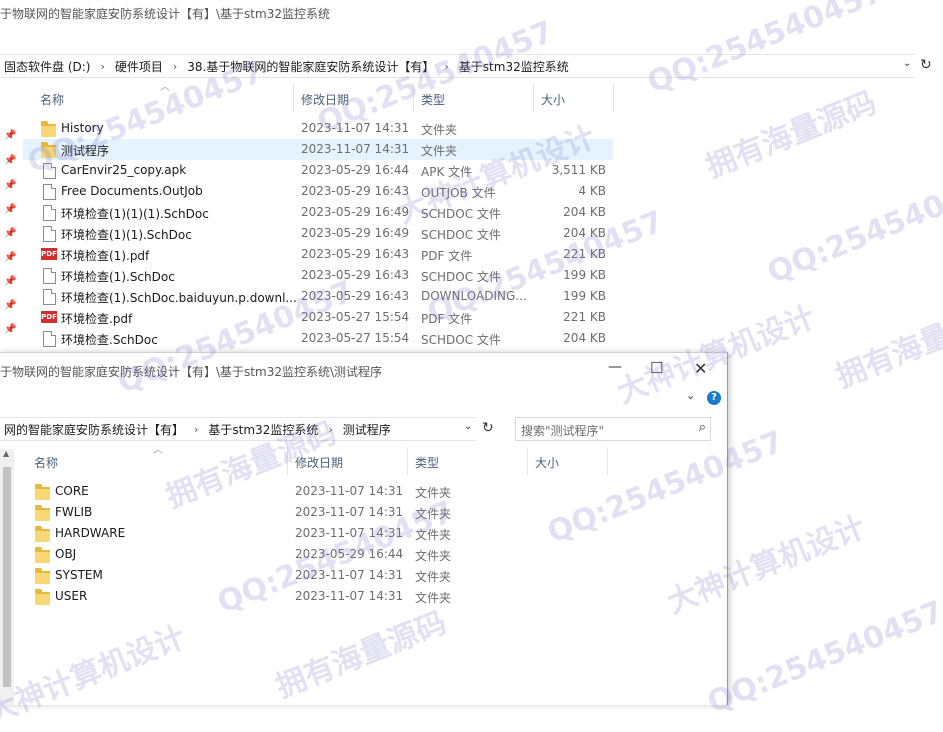 Image resolution: width=943 pixels, height=732 pixels. Describe the element at coordinates (702, 427) in the screenshot. I see `search-icon: ⌕` at that location.